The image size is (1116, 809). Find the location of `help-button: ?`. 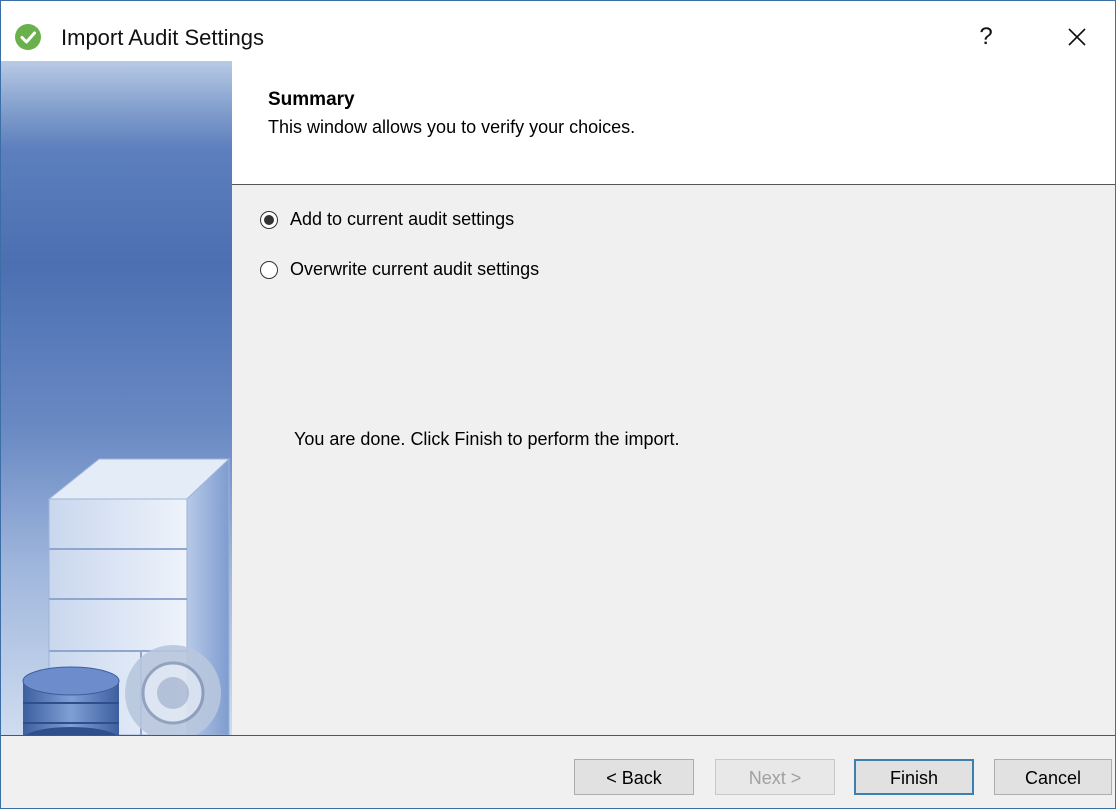

help-button: ? is located at coordinates (986, 37).